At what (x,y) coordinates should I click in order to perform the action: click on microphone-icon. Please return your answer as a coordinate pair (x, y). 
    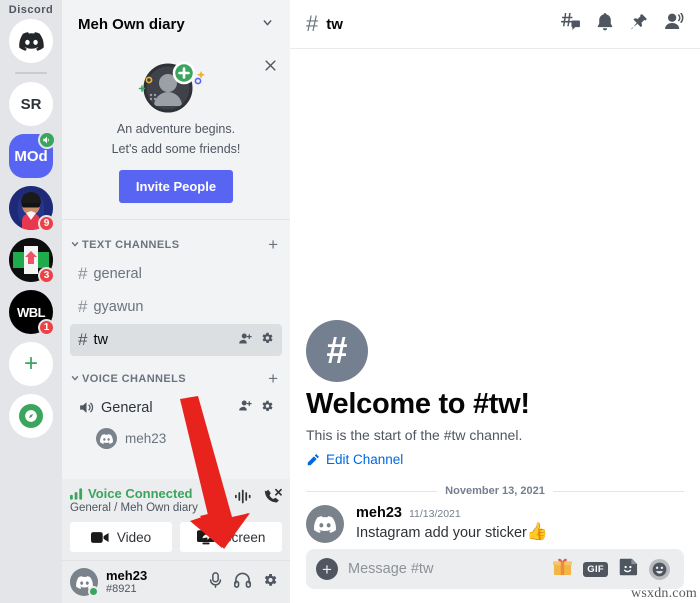
    Looking at the image, I should click on (215, 582).